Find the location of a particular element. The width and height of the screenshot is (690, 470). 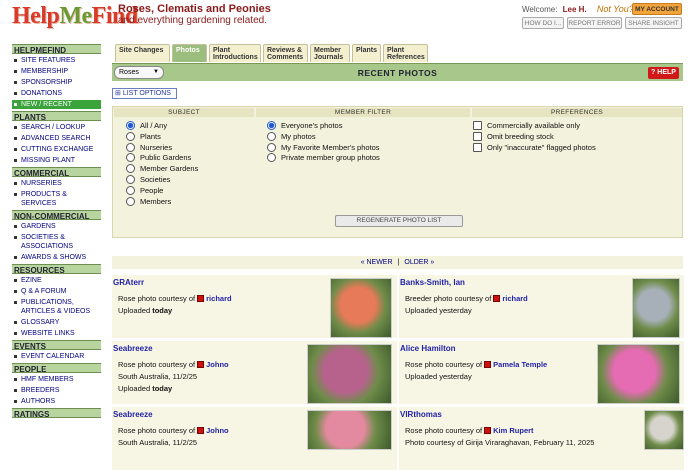

sidebar-item-societies-associations: SOCIETIES & ASSOCIATIONS is located at coordinates (56, 242).